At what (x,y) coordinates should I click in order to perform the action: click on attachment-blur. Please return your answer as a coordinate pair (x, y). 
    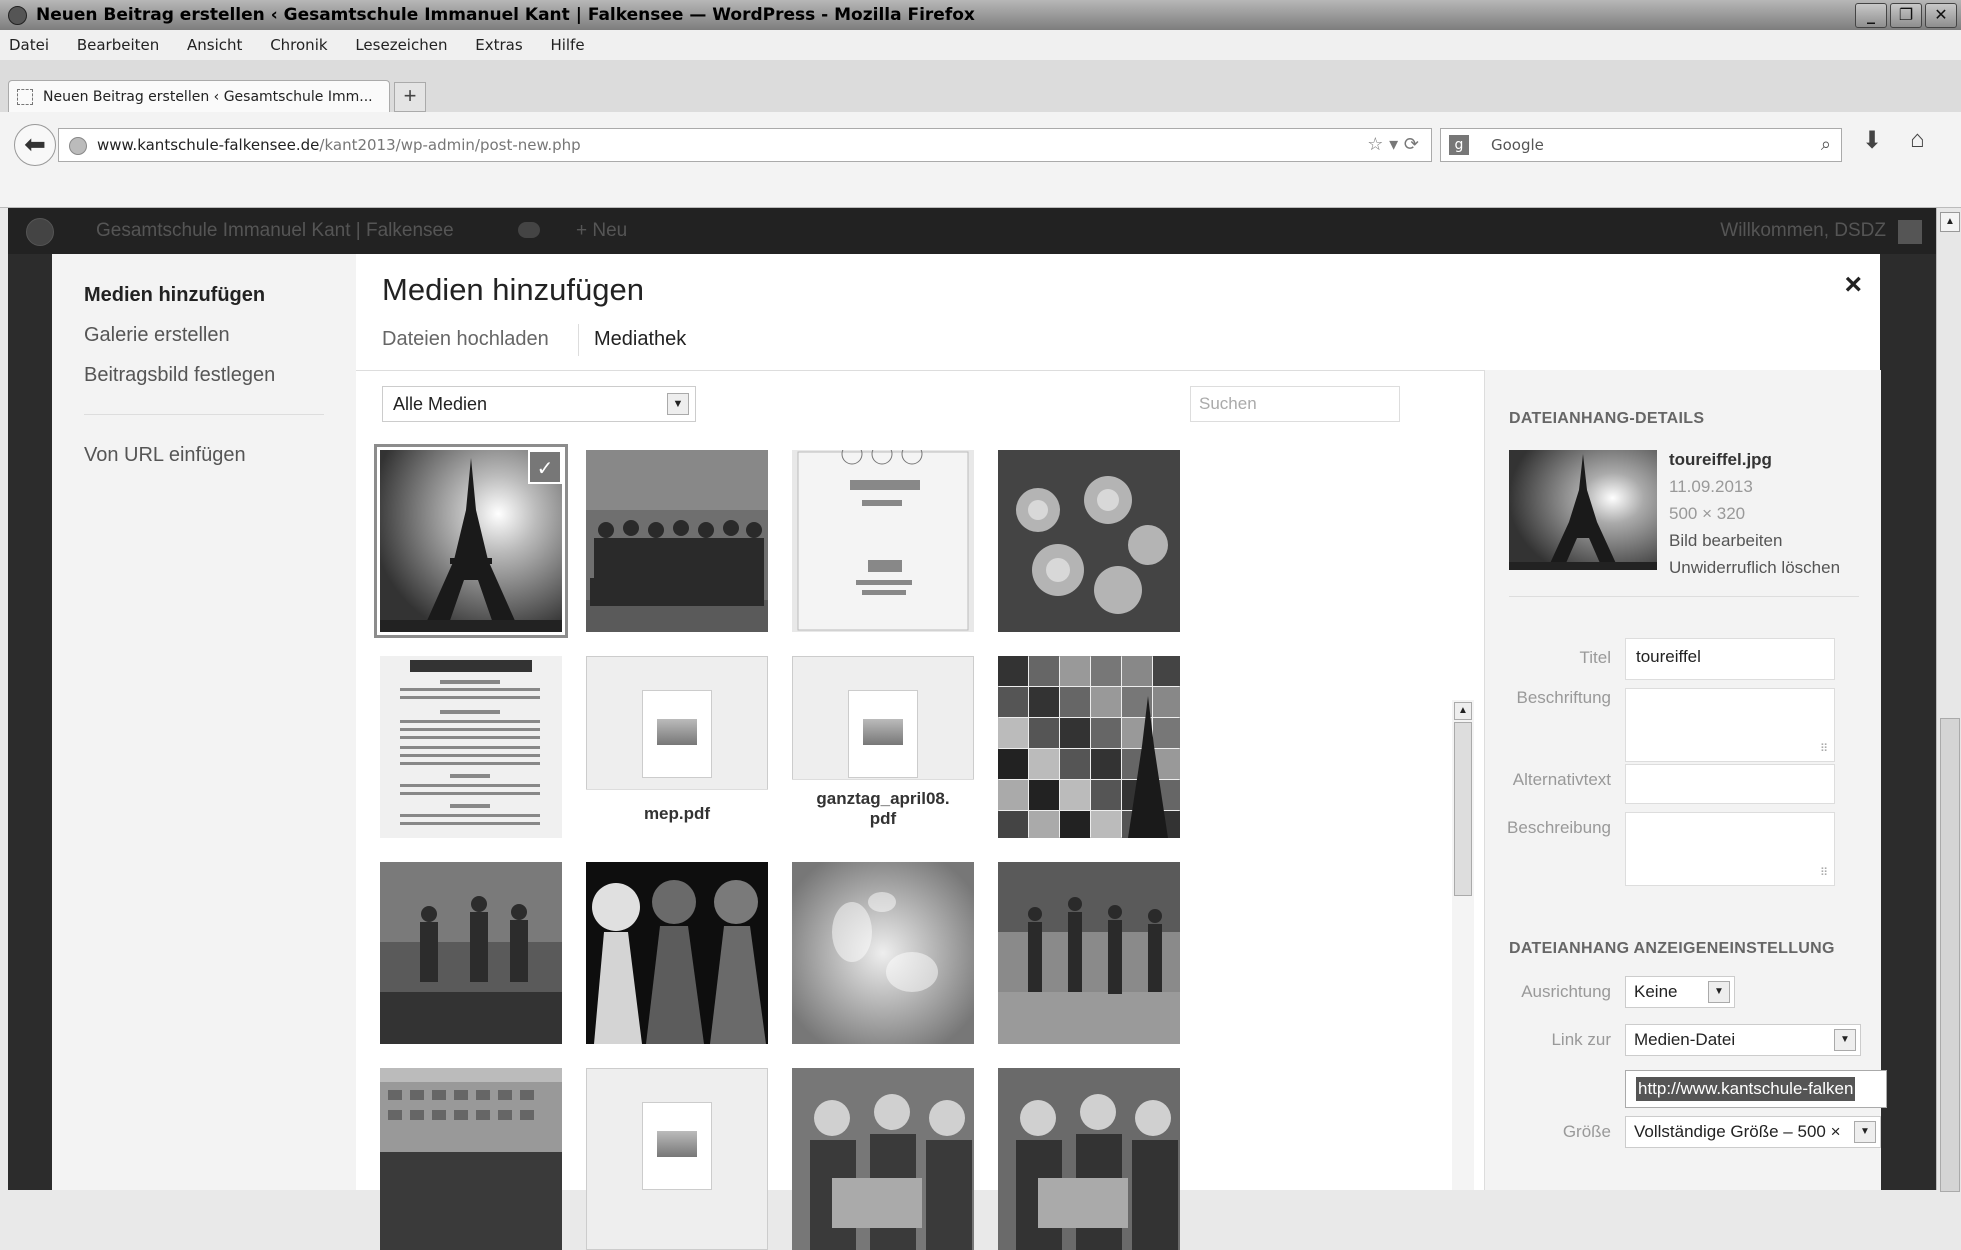
    Looking at the image, I should click on (883, 953).